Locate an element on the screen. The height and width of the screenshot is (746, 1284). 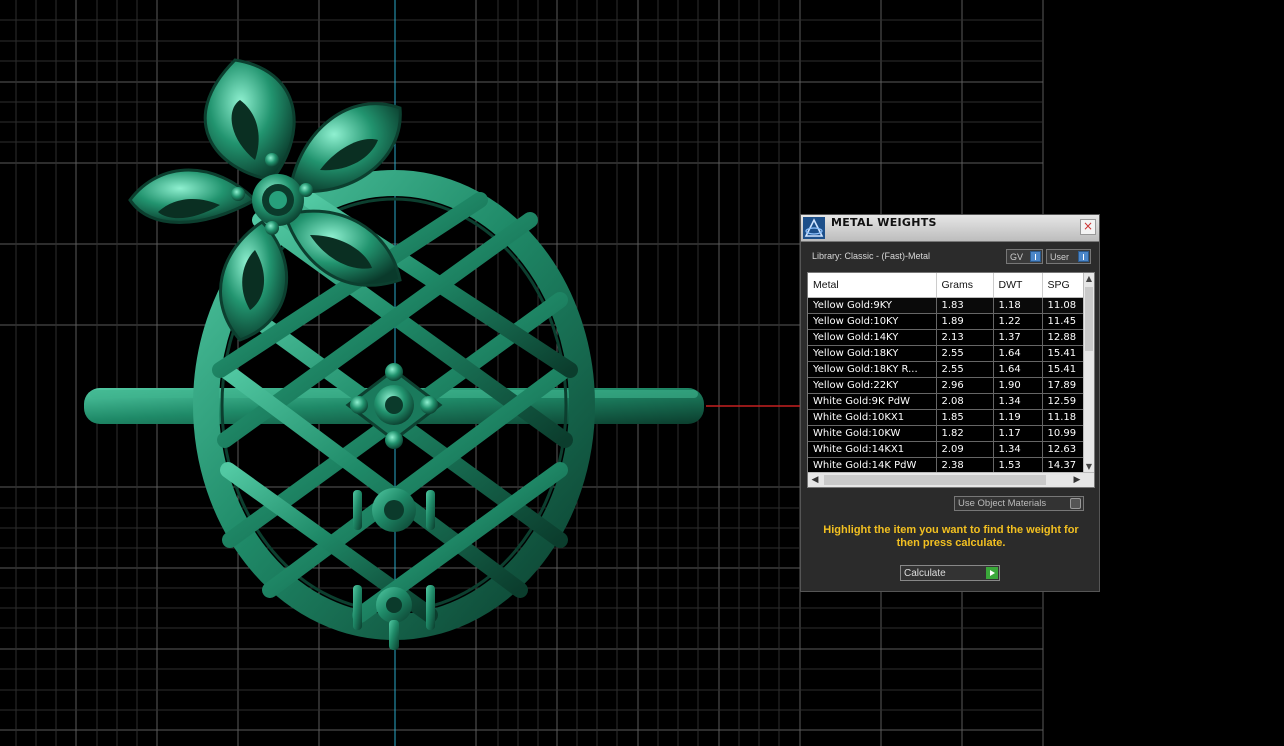
horizontal-scrollbar: ◀ ▶ is located at coordinates (951, 479).